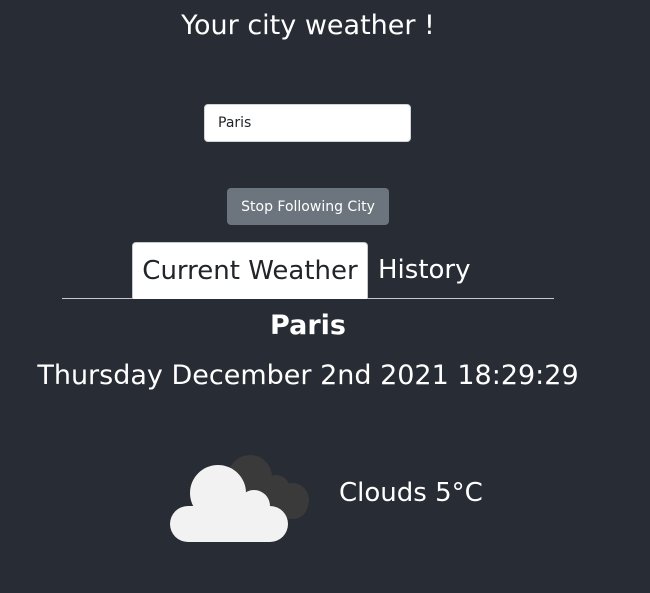 This screenshot has height=593, width=650. Describe the element at coordinates (308, 375) in the screenshot. I see `date-time: Thursday December 2nd 2021 18:29:29` at that location.